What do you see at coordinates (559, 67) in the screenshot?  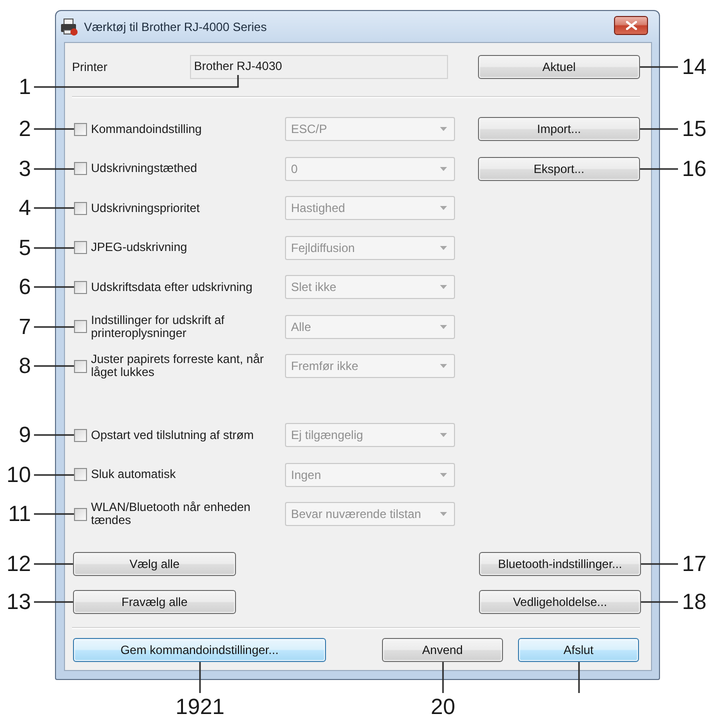 I see `current-button: Aktuel` at bounding box center [559, 67].